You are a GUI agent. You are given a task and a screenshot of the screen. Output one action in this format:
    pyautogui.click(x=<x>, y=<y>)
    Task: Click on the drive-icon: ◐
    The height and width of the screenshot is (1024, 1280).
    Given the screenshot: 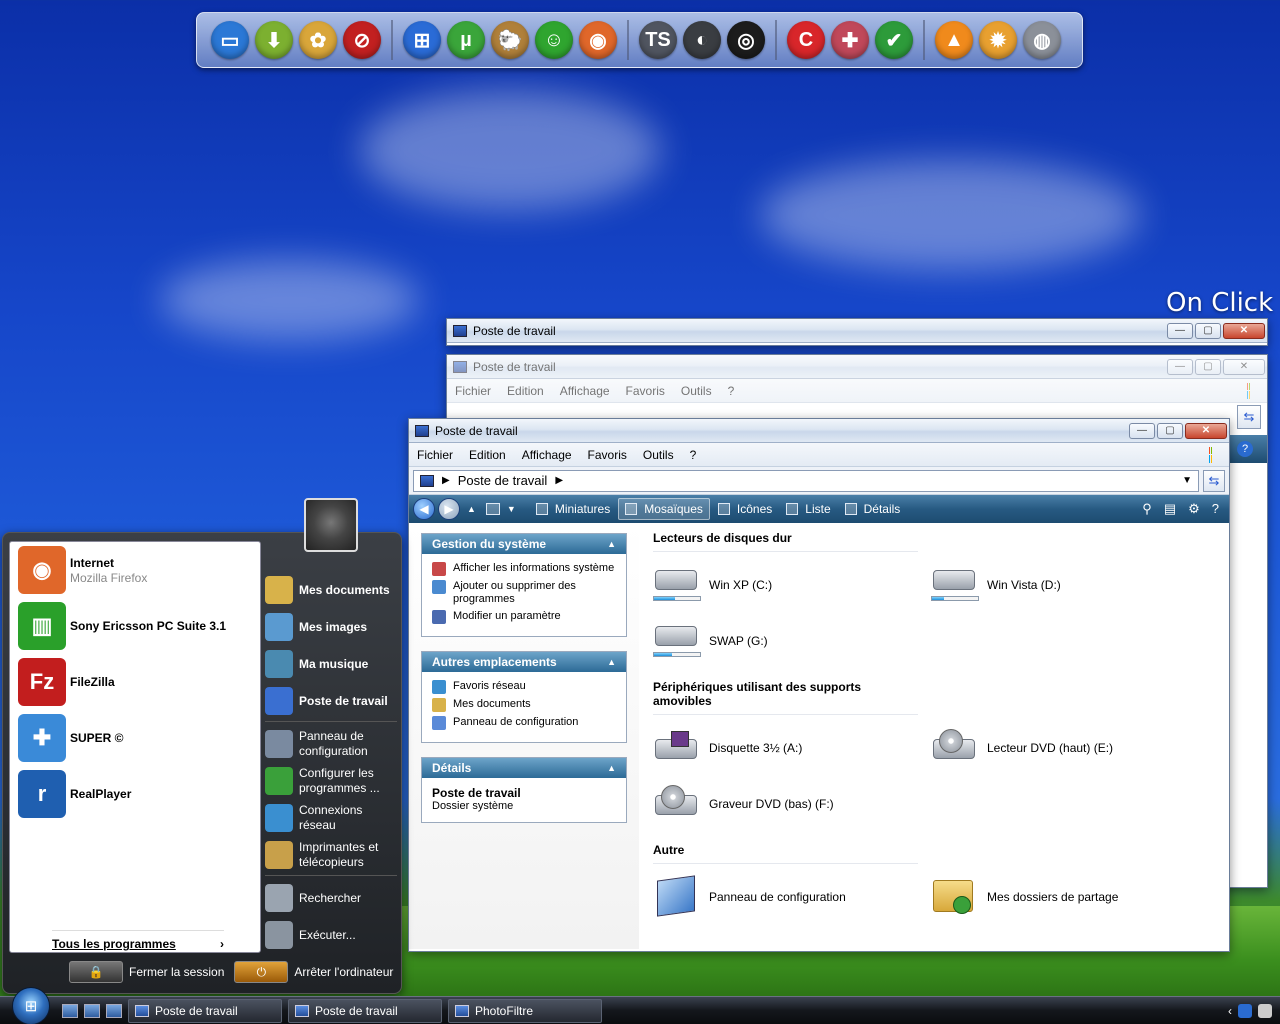 What is the action you would take?
    pyautogui.click(x=702, y=40)
    